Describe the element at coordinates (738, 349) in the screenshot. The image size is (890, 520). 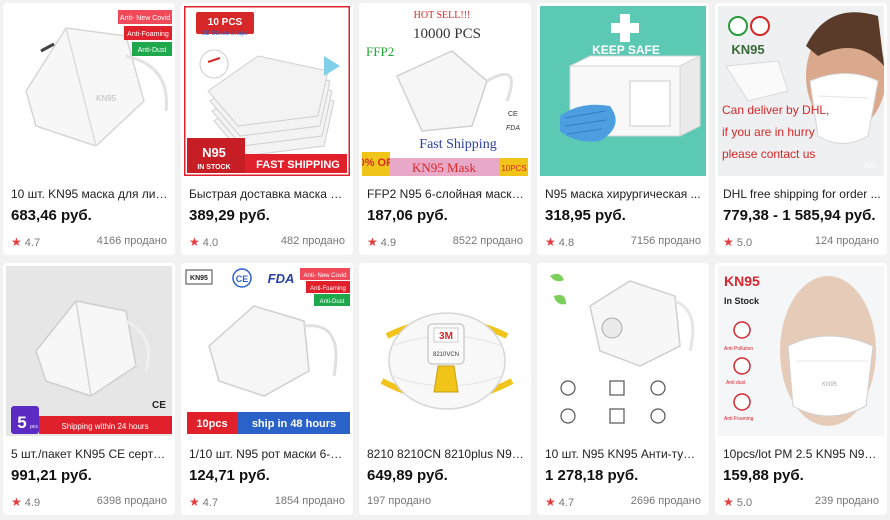
I see `label-anti-pollution: Anti Pollution` at that location.